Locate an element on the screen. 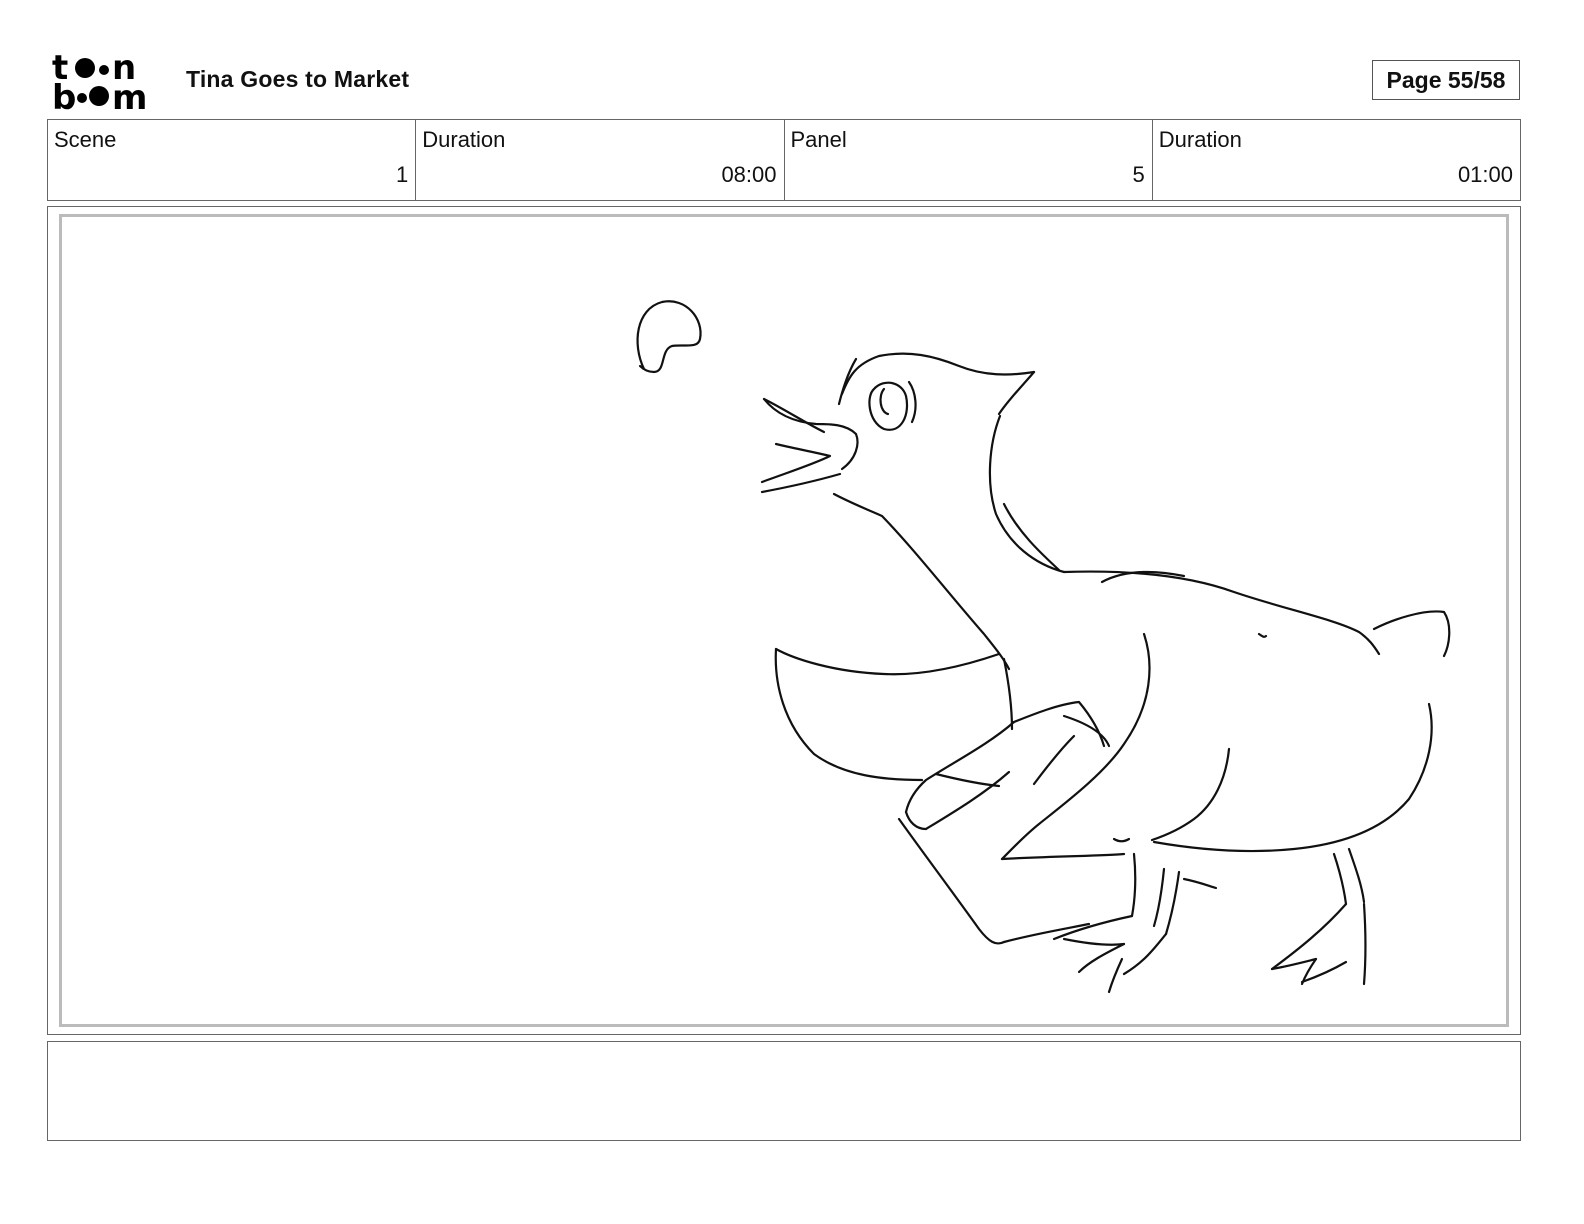  project-title: Tina Goes to Market is located at coordinates (298, 79).